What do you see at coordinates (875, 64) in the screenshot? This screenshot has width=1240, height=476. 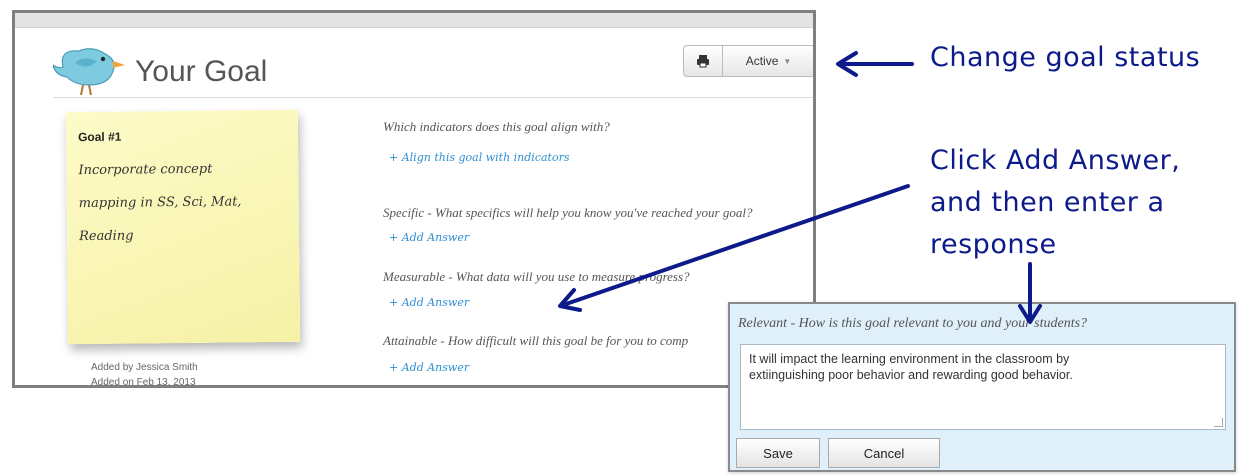 I see `arrow-to-status-icon` at bounding box center [875, 64].